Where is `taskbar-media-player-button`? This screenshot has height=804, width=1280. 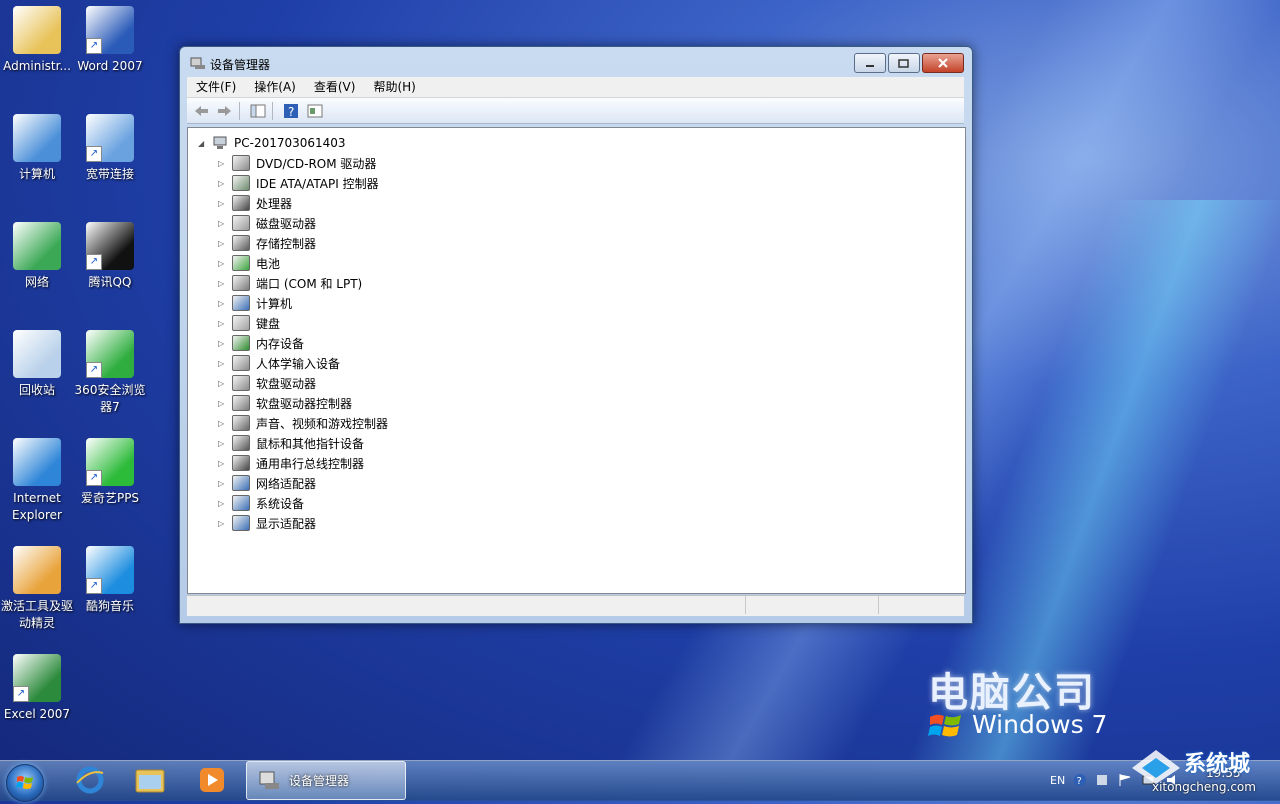
taskbar-media-player-button is located at coordinates (212, 780).